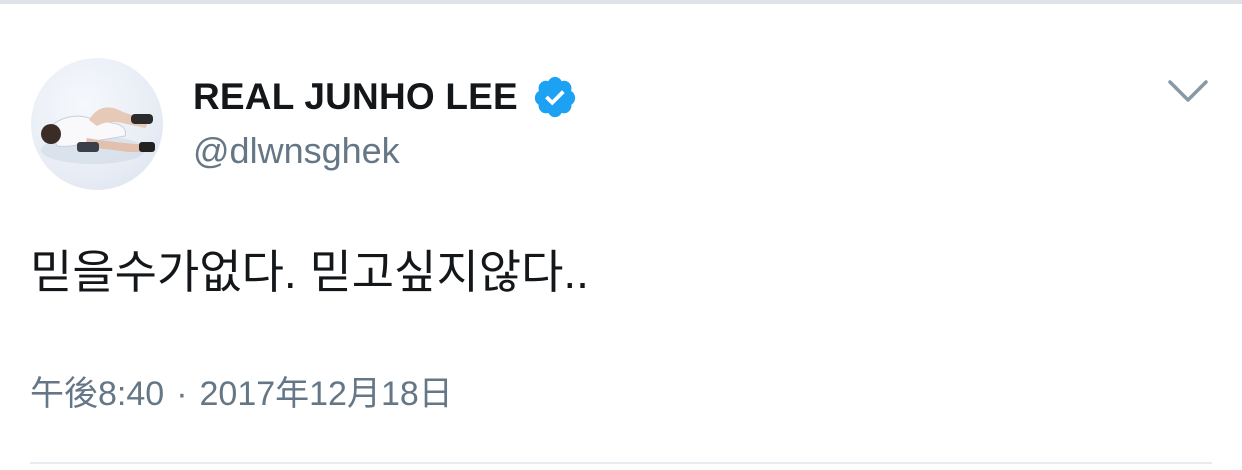  I want to click on verified-badge-icon, so click(555, 97).